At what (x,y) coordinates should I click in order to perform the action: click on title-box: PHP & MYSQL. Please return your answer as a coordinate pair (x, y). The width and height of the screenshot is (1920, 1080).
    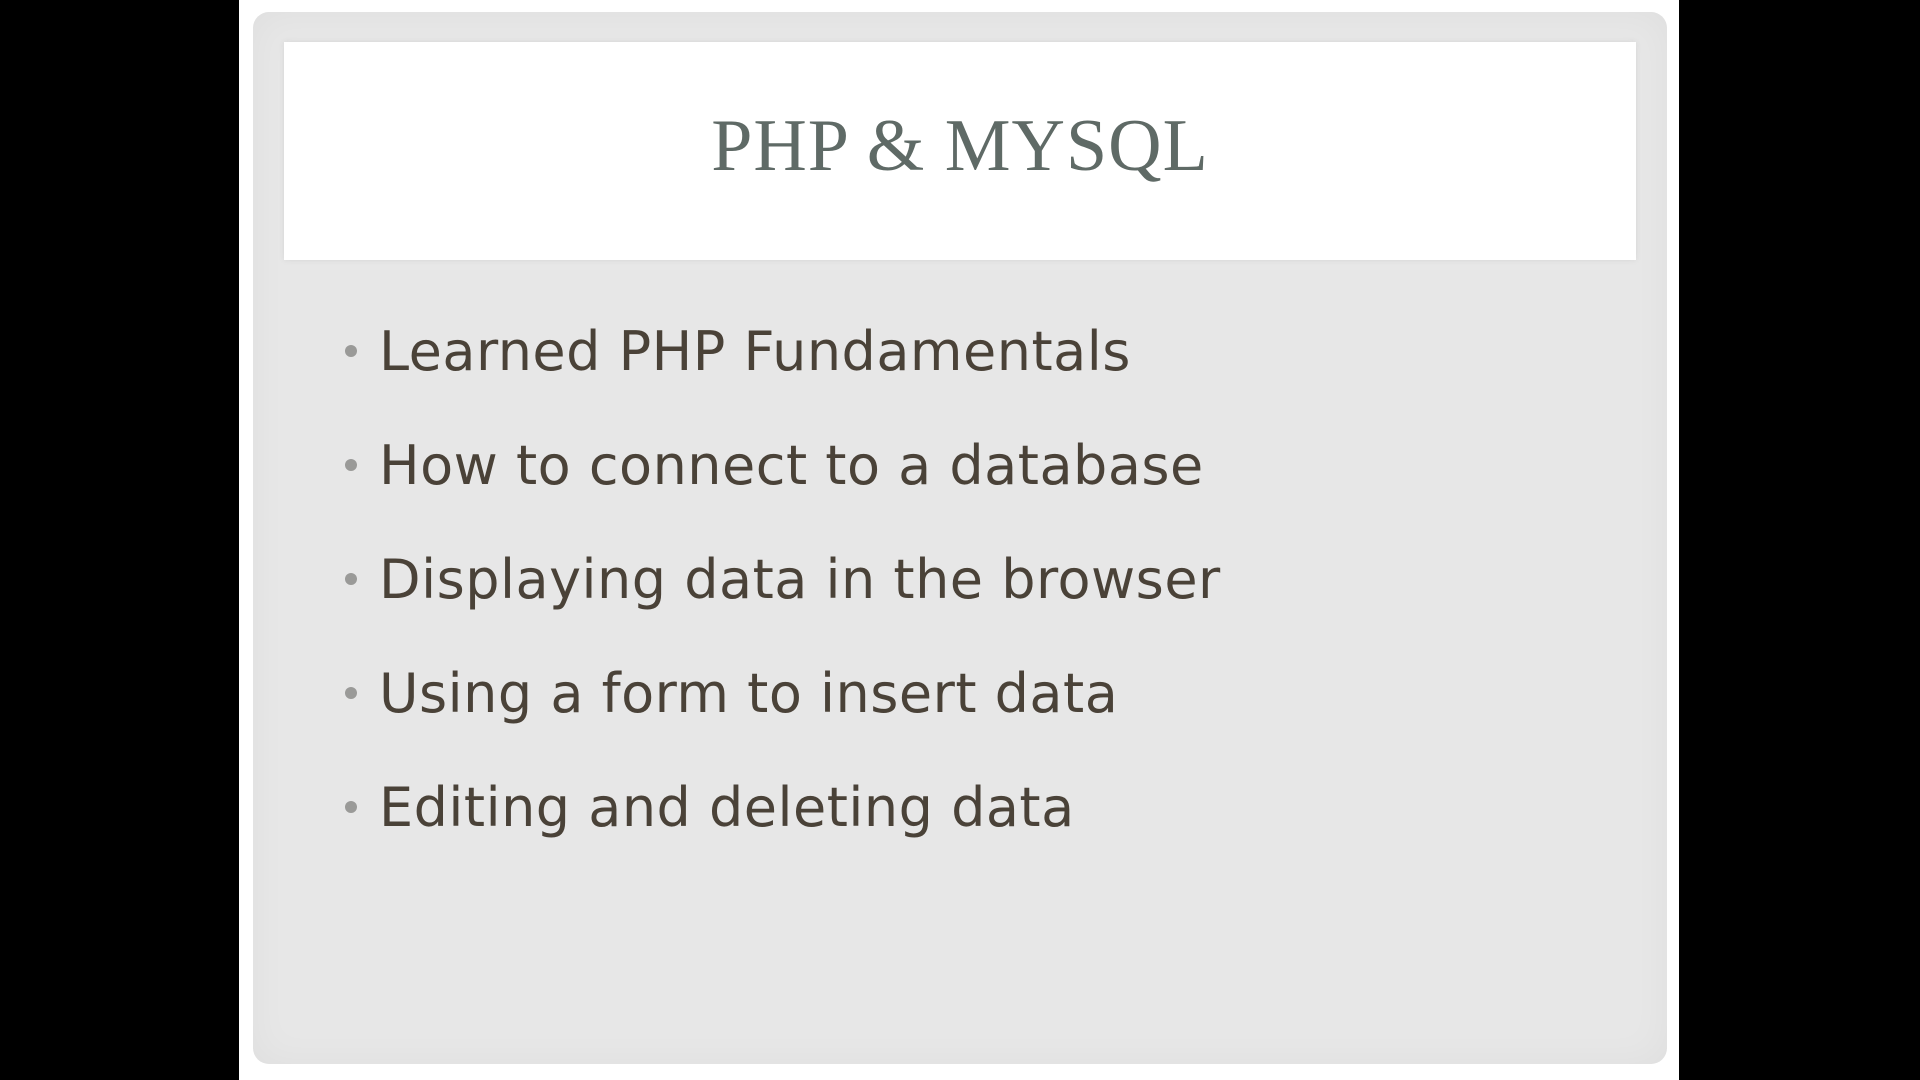
    Looking at the image, I should click on (960, 151).